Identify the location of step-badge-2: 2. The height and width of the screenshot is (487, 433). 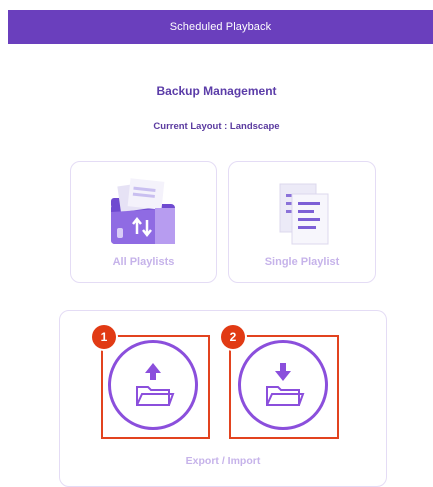
(233, 337).